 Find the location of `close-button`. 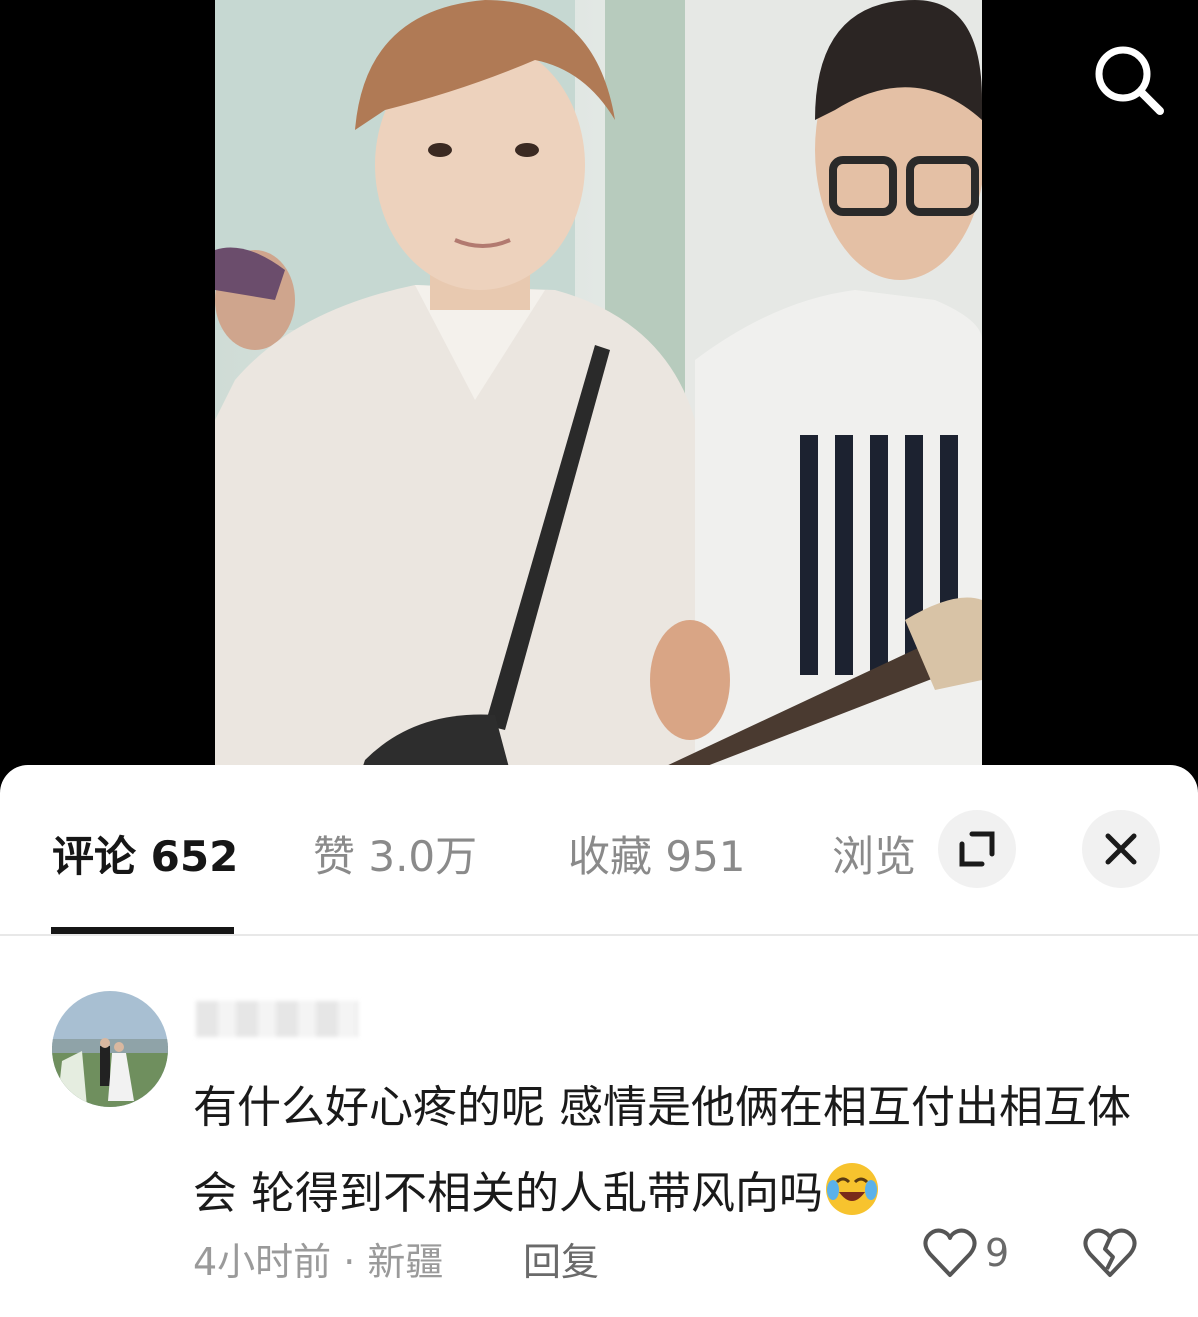

close-button is located at coordinates (1121, 849).